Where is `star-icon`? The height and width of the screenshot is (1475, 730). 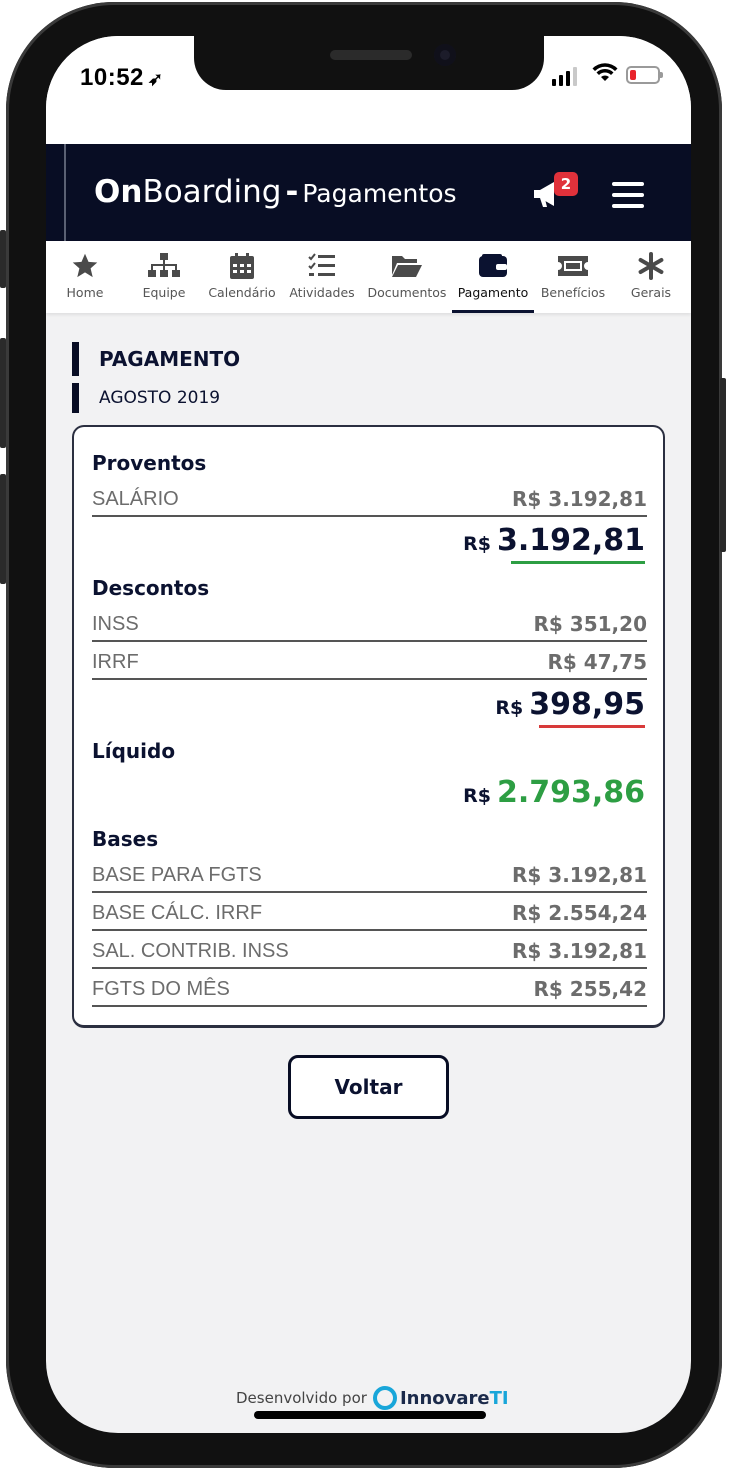
star-icon is located at coordinates (85, 266).